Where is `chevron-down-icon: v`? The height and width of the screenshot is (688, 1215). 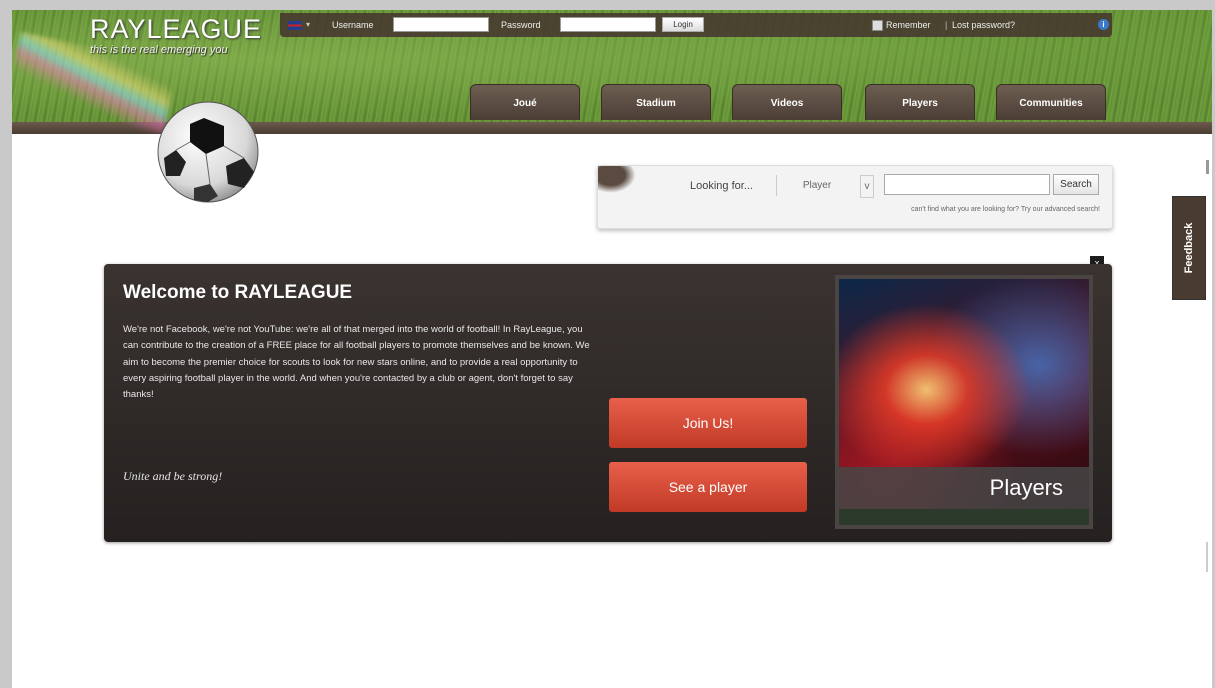
chevron-down-icon: v is located at coordinates (867, 186).